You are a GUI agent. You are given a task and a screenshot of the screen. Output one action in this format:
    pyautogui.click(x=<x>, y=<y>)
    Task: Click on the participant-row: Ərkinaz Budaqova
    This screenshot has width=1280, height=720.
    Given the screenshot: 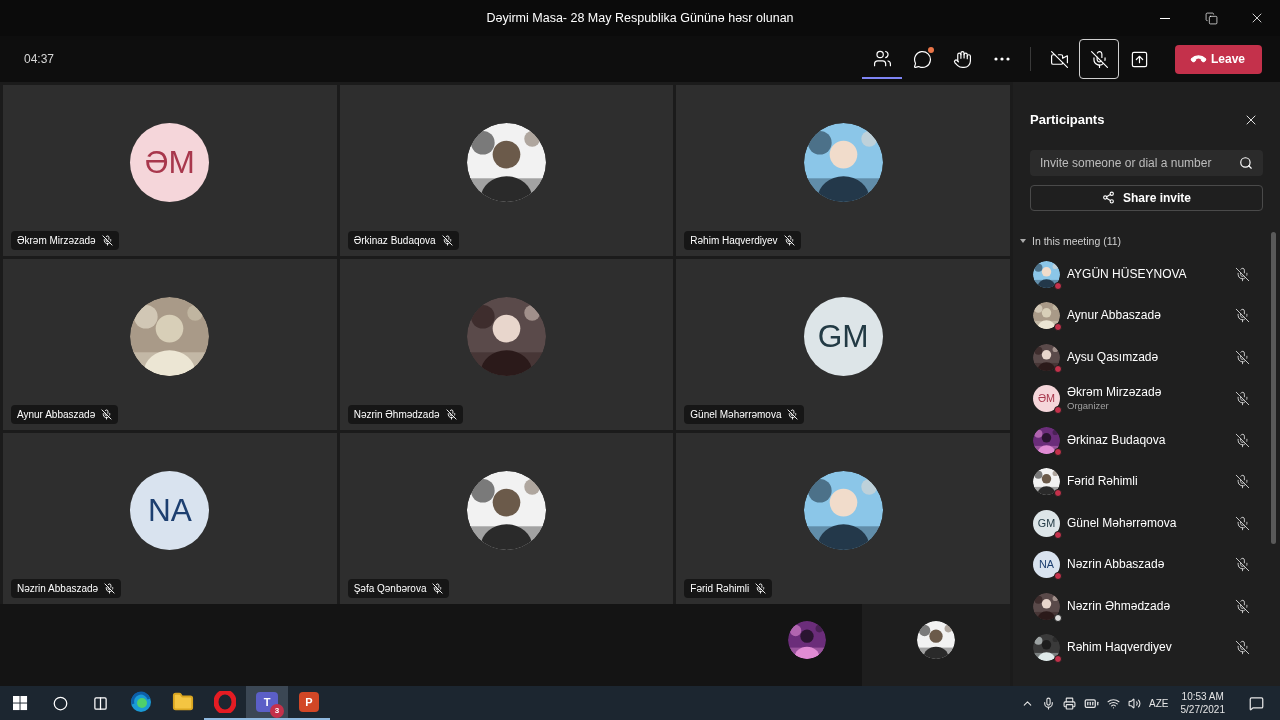 What is the action you would take?
    pyautogui.click(x=1146, y=440)
    